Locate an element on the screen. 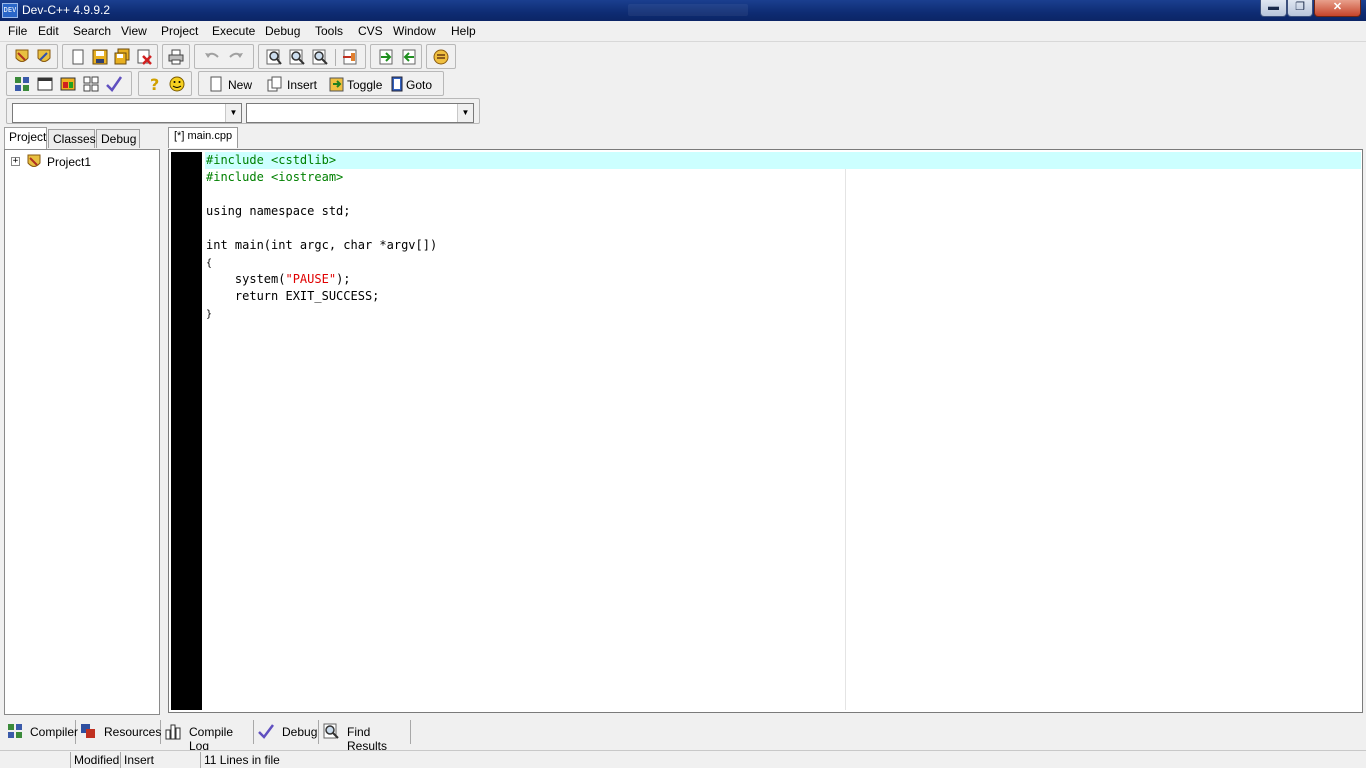 The height and width of the screenshot is (768, 1366). code-line: system("PAUSE"); is located at coordinates (783, 279).